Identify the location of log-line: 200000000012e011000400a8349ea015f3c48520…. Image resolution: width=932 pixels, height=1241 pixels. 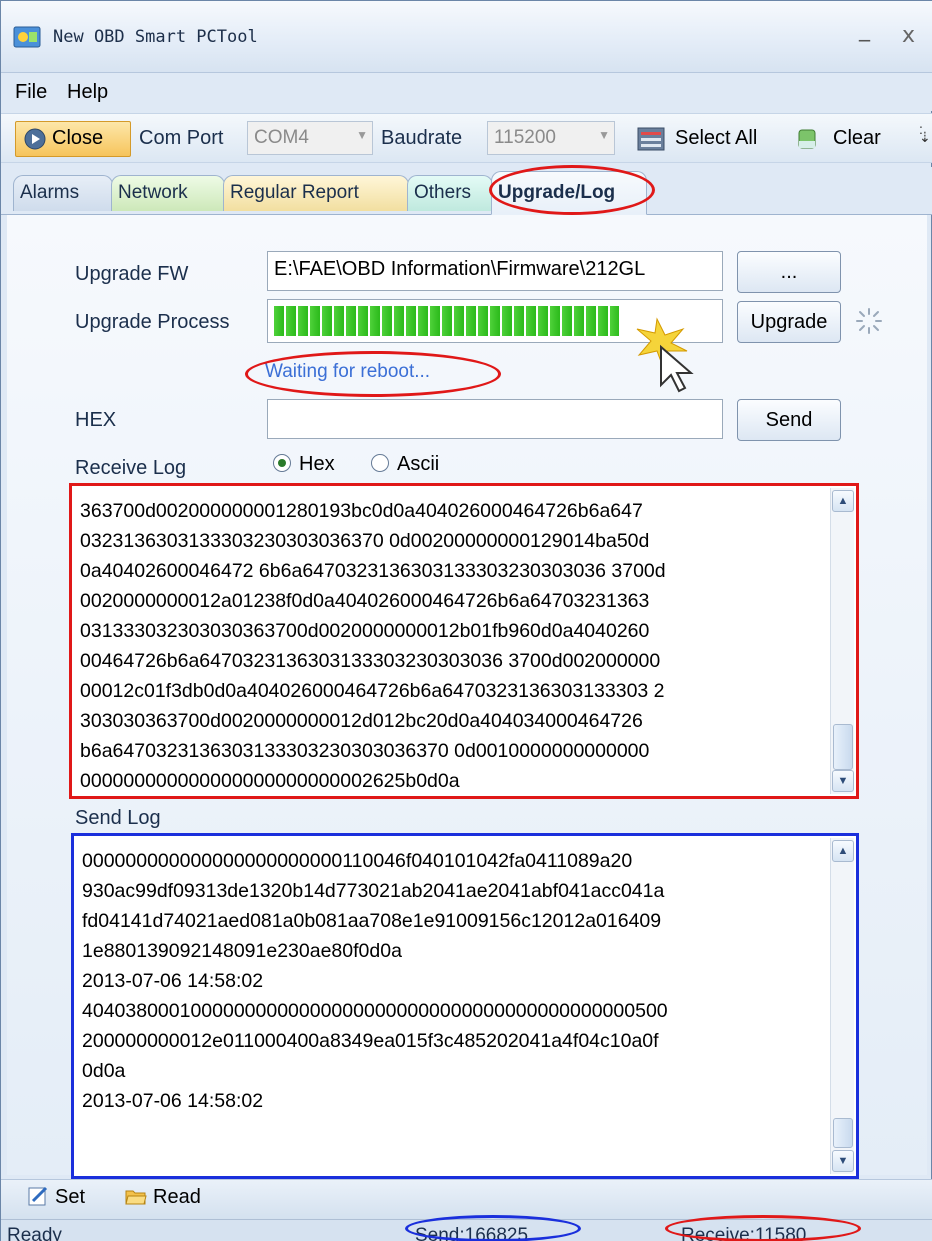
(370, 1041).